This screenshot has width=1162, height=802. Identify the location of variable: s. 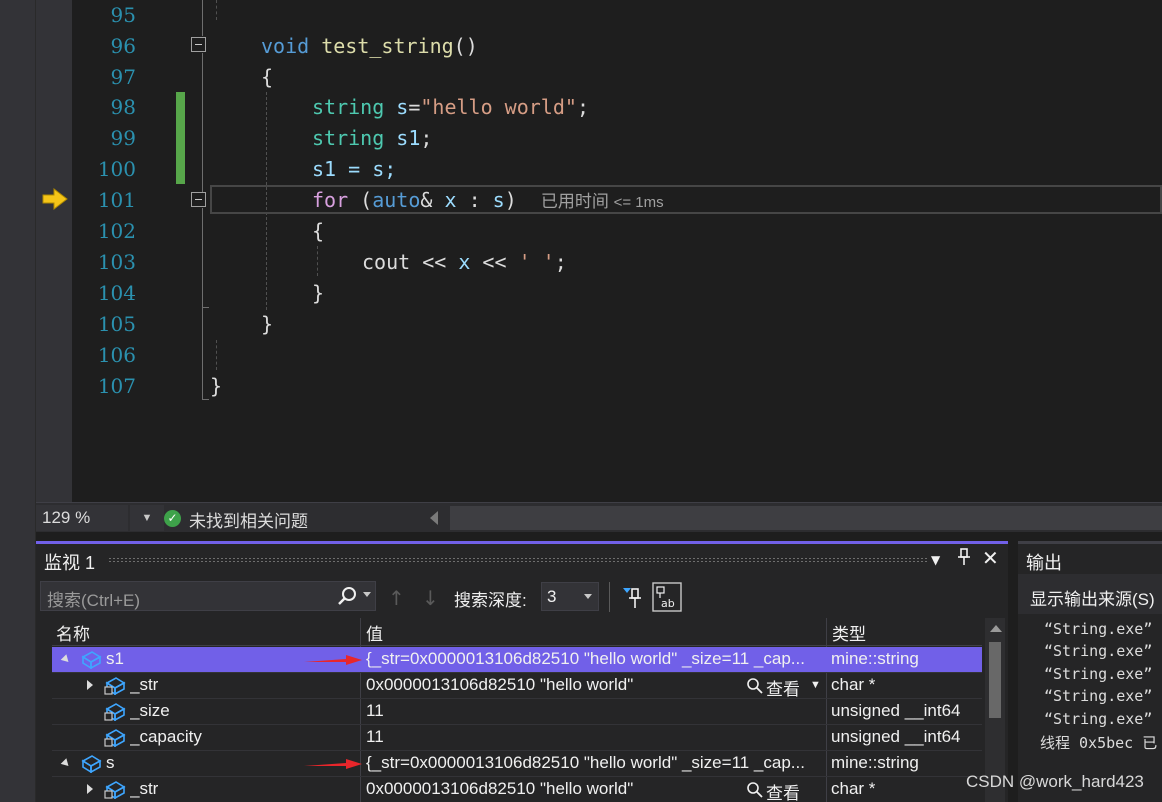
(402, 107).